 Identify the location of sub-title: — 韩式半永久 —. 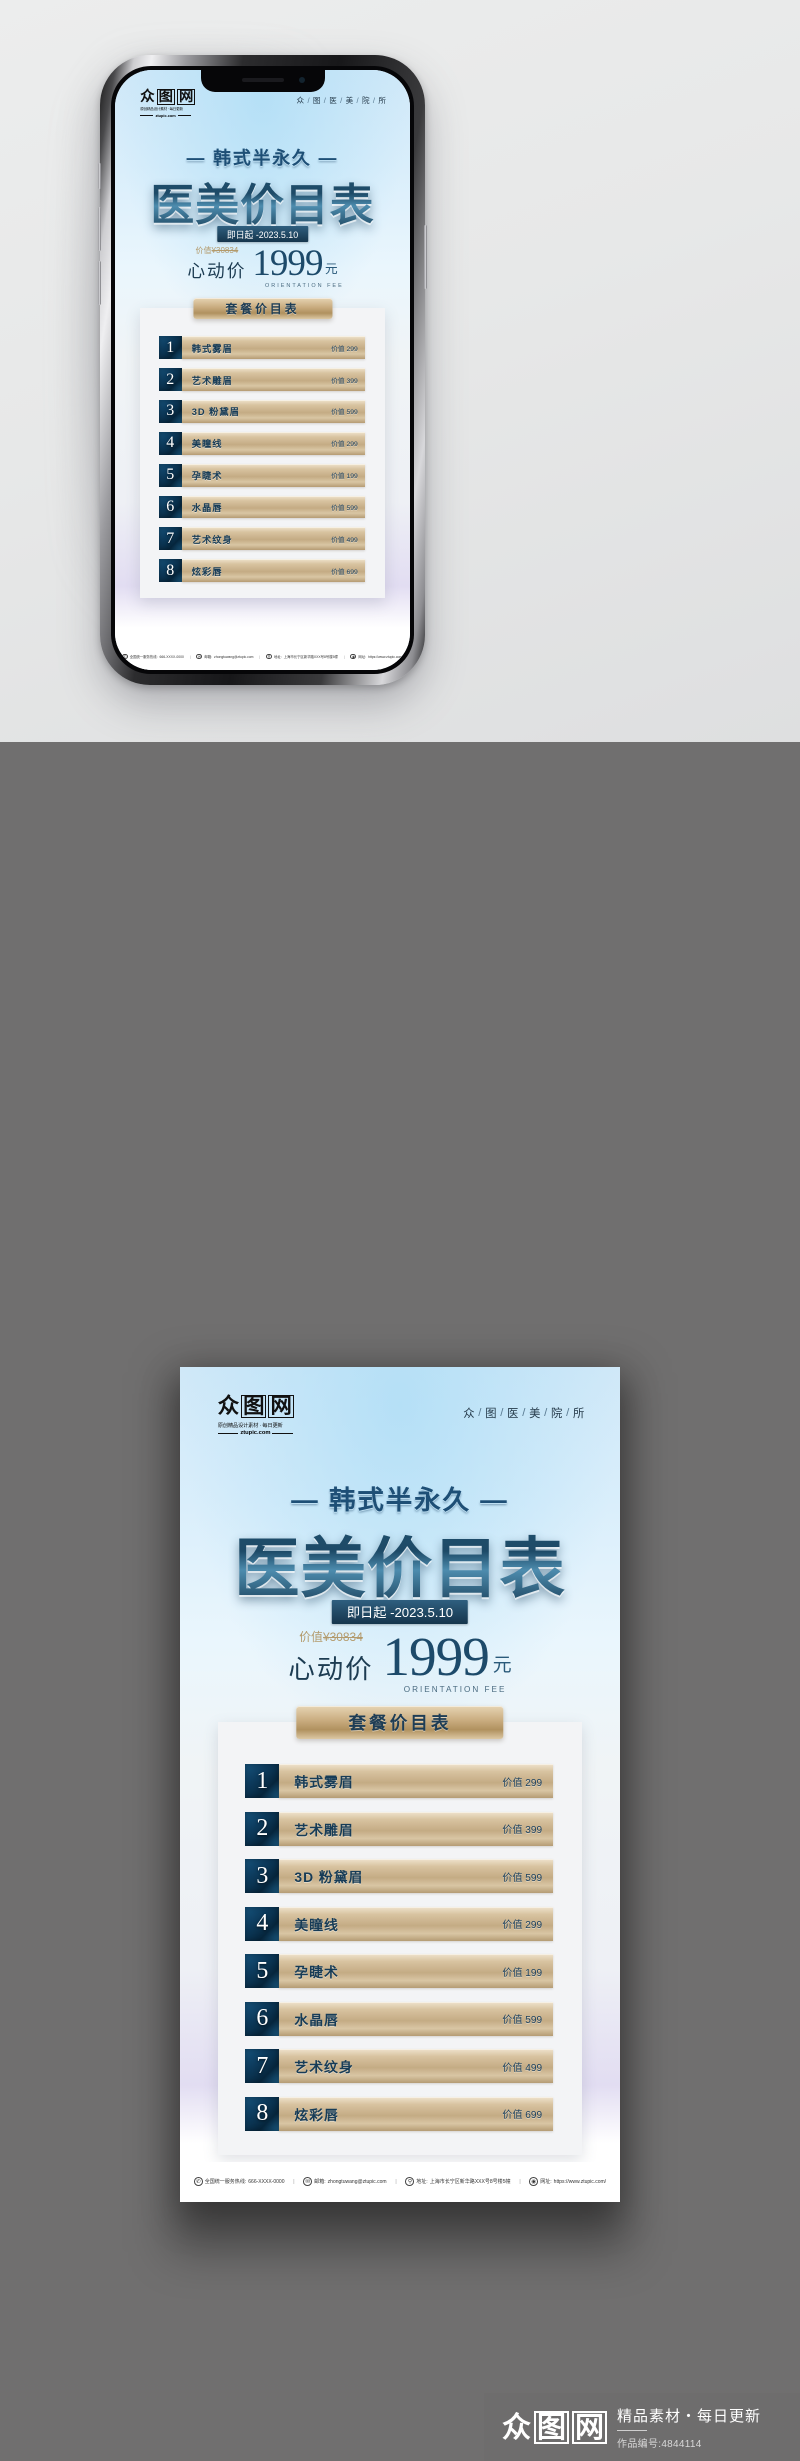
(400, 1497).